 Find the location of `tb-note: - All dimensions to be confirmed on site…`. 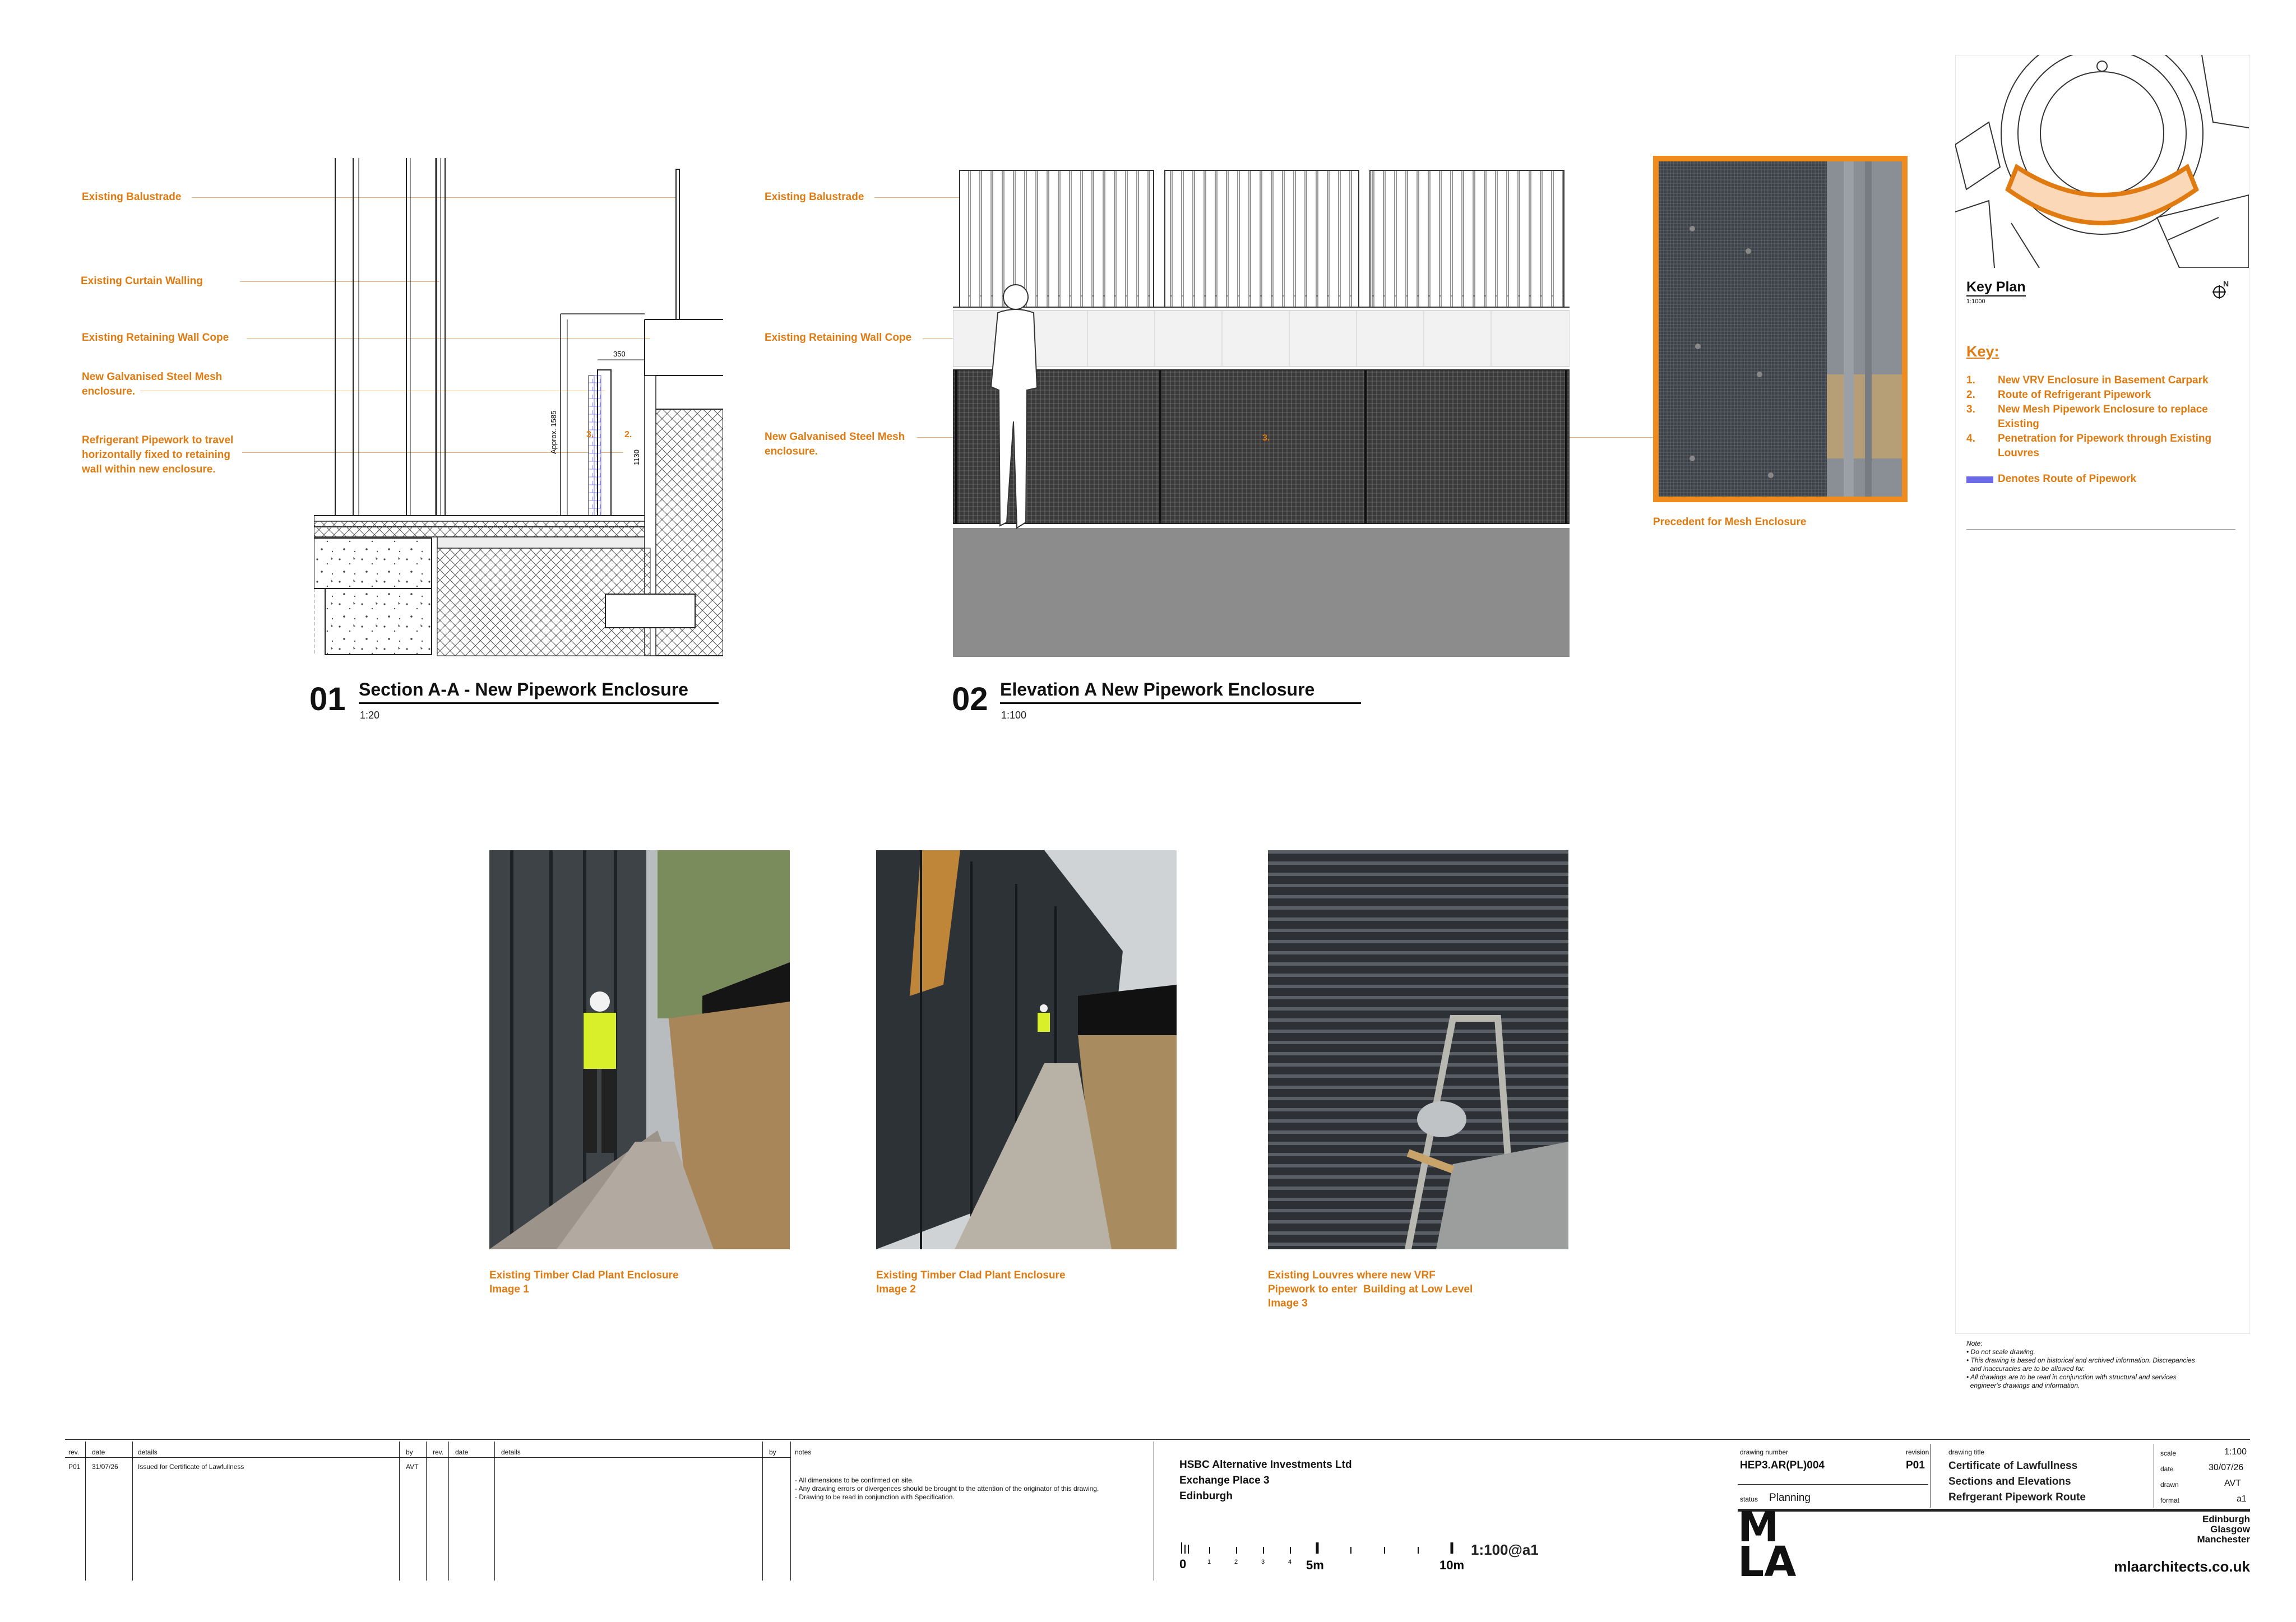

tb-note: - All dimensions to be confirmed on site… is located at coordinates (854, 1480).